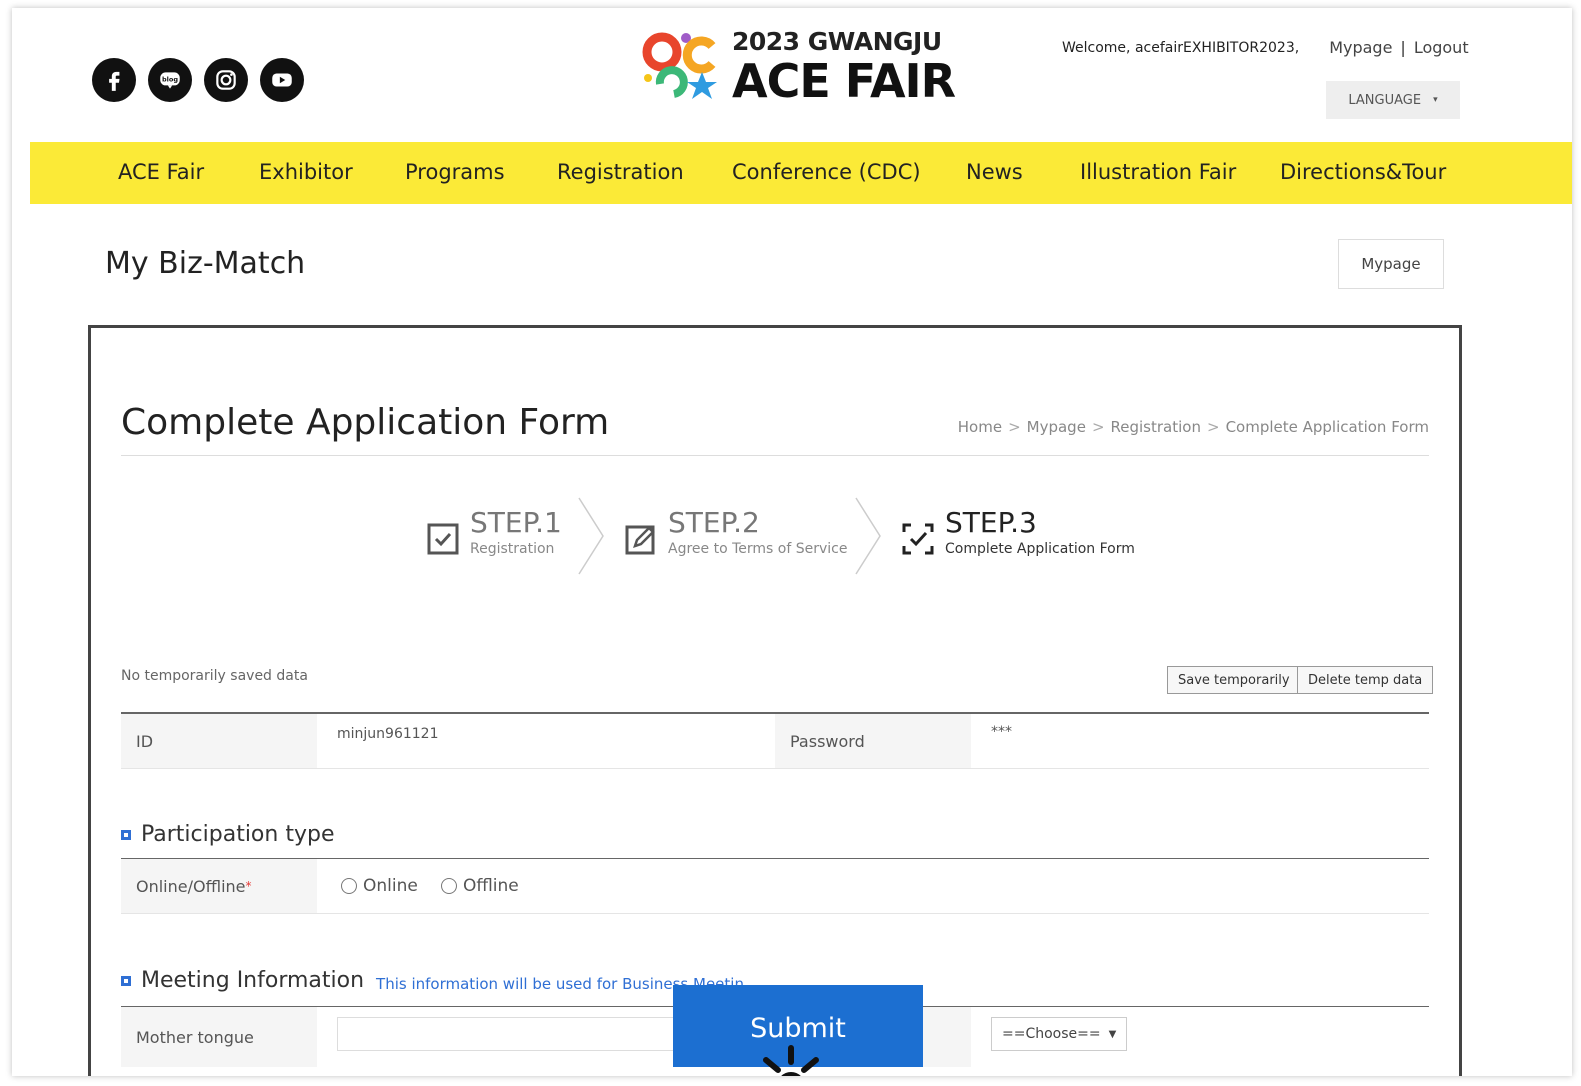 The height and width of the screenshot is (1086, 1581). What do you see at coordinates (512, 548) in the screenshot?
I see `step-1-label: Registration` at bounding box center [512, 548].